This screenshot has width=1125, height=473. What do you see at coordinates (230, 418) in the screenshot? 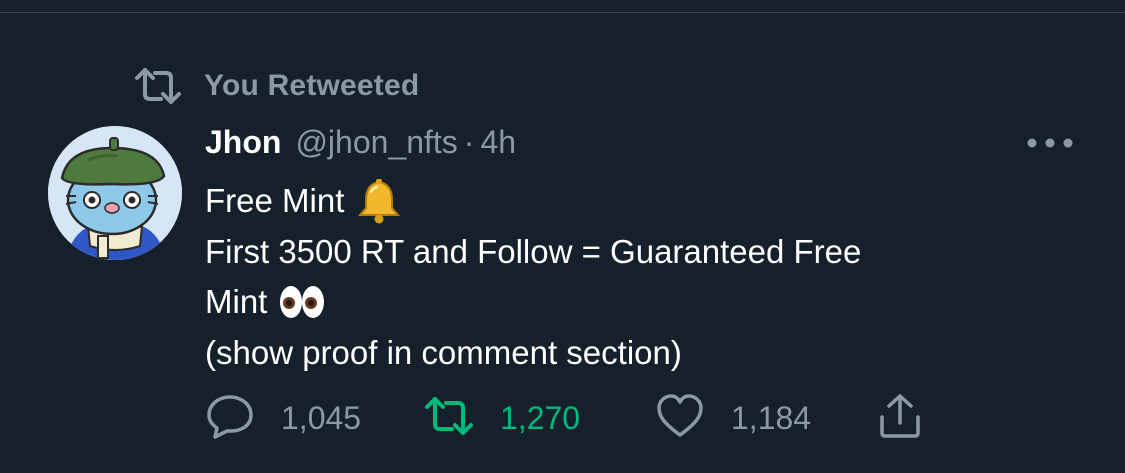
I see `reply-icon` at bounding box center [230, 418].